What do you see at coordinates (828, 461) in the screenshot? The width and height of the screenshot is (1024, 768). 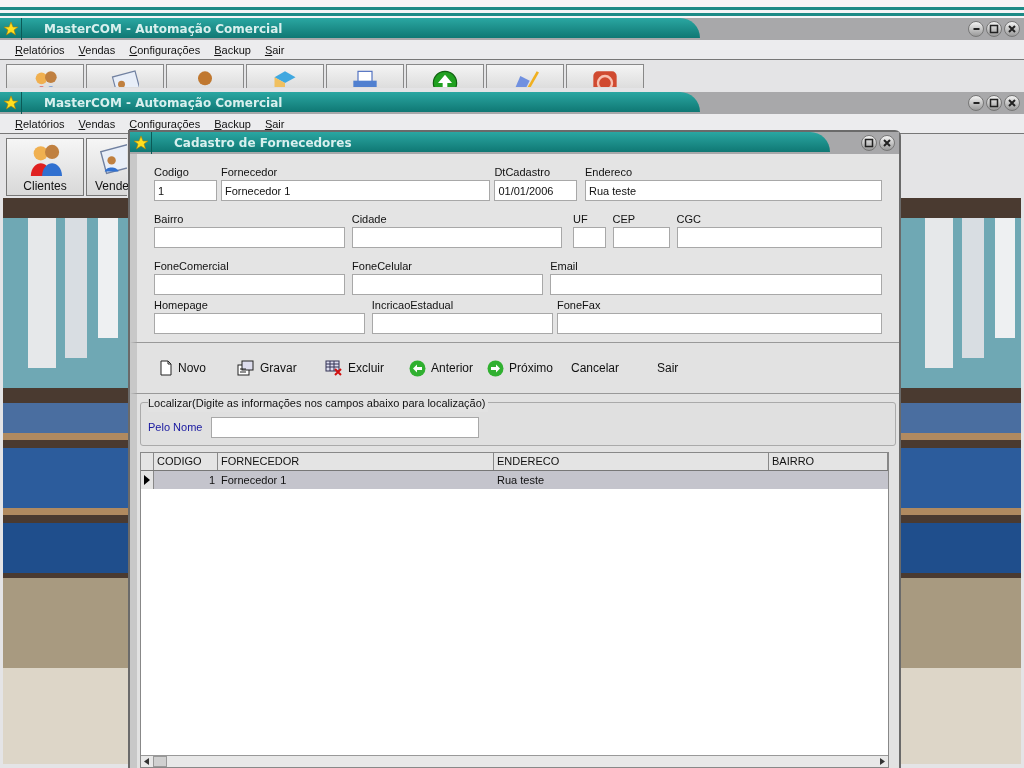 I see `column-header: BAIRRO` at bounding box center [828, 461].